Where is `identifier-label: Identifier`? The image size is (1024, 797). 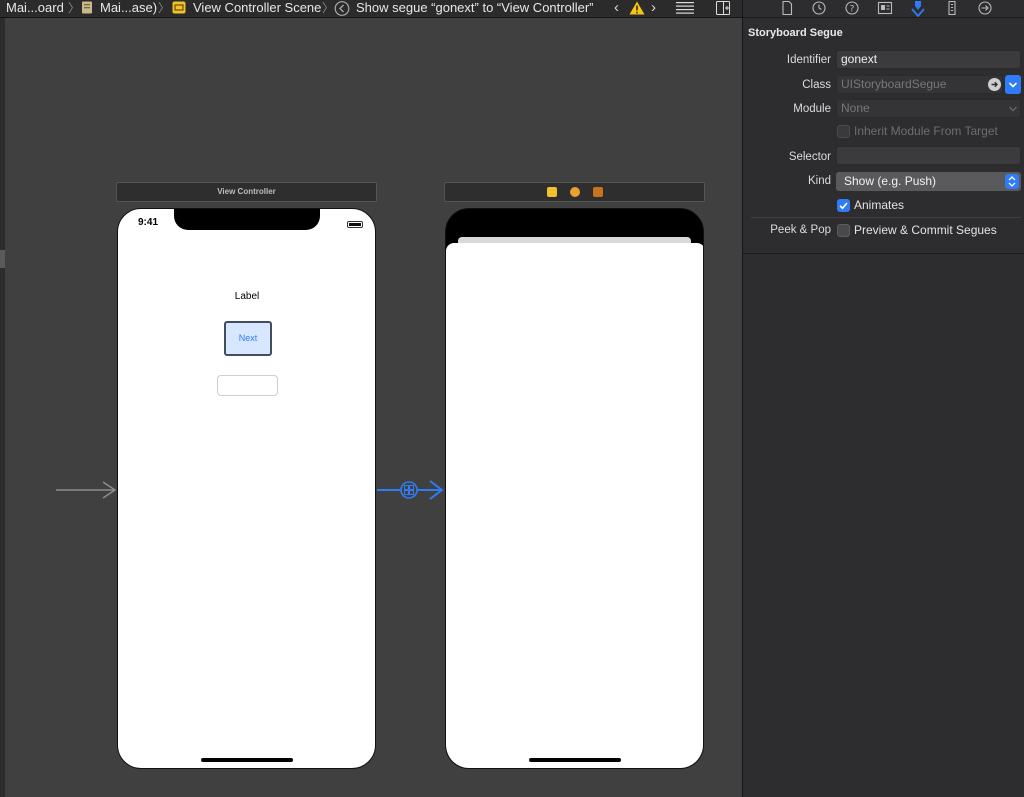 identifier-label: Identifier is located at coordinates (808, 60).